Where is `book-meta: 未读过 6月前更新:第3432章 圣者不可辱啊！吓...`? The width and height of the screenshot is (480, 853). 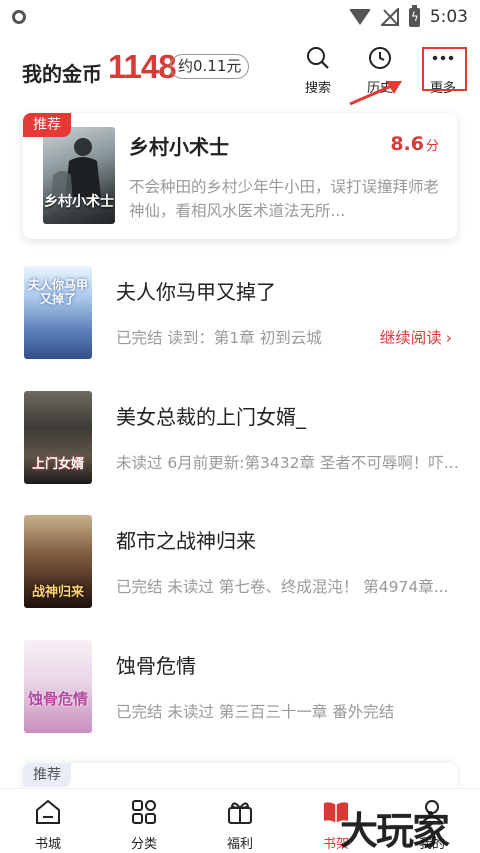
book-meta: 未读过 6月前更新:第3432章 圣者不可辱啊！吓... is located at coordinates (287, 463).